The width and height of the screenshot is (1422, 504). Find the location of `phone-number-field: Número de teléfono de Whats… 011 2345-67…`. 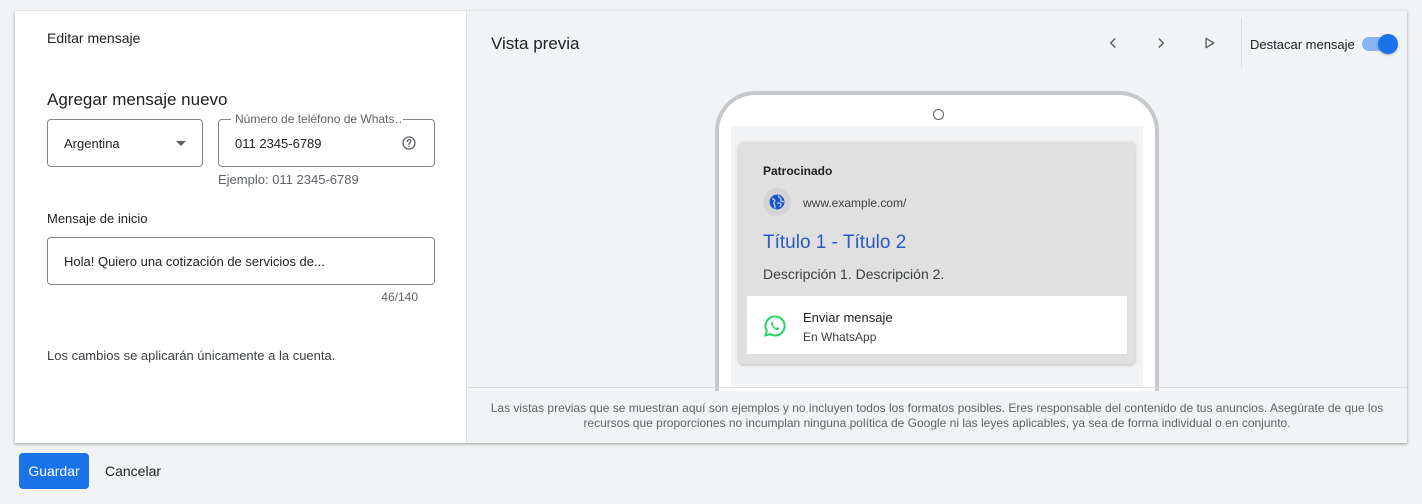

phone-number-field: Número de teléfono de Whats… 011 2345-67… is located at coordinates (326, 139).